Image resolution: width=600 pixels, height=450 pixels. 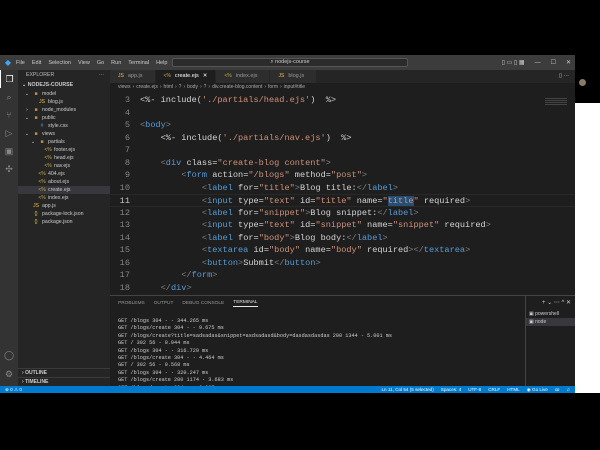 I want to click on breadcrumb-item: form, so click(x=273, y=87).